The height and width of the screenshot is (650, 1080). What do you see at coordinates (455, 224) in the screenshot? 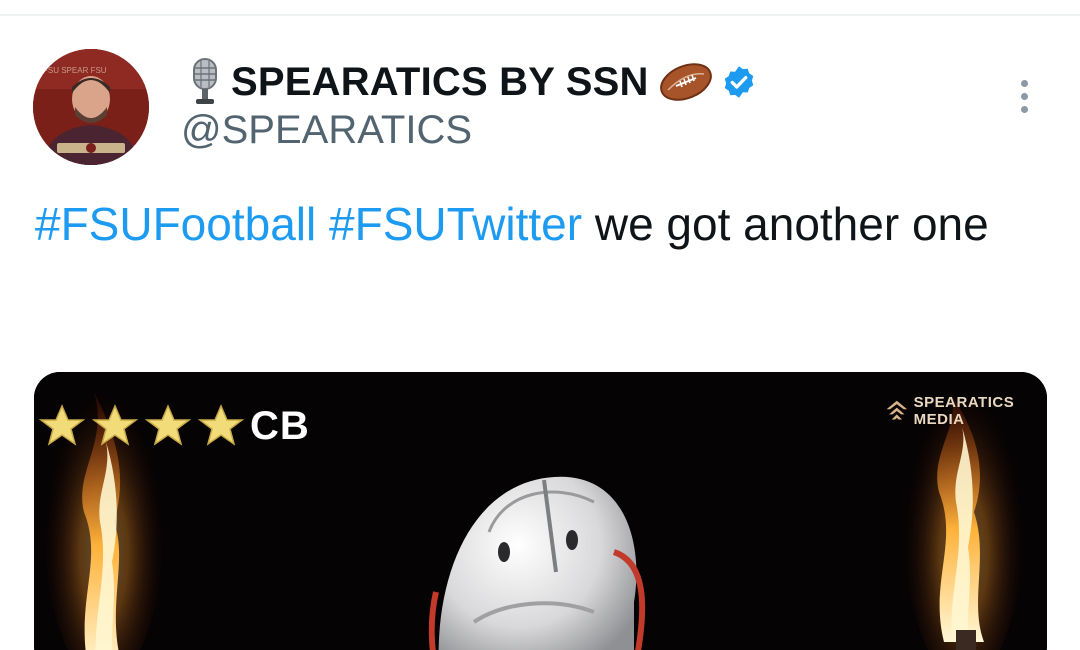
I see `hashtag-fsutwitter: #FSUTwitter` at bounding box center [455, 224].